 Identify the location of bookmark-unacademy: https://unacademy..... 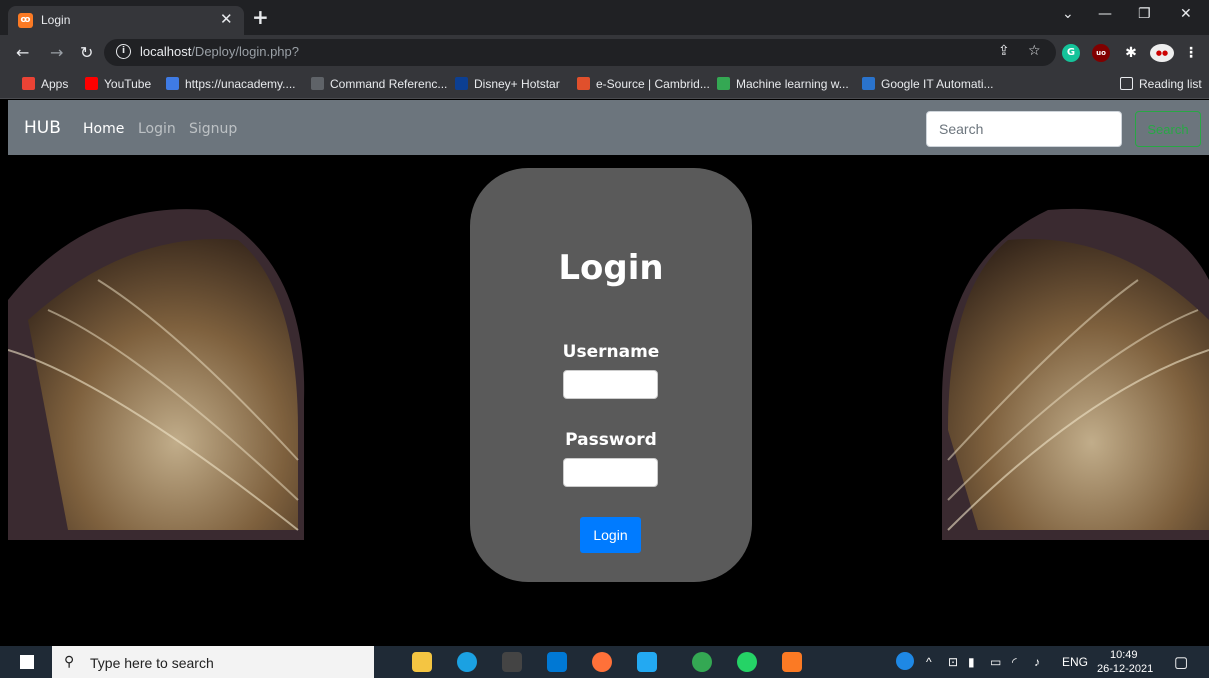
(231, 84).